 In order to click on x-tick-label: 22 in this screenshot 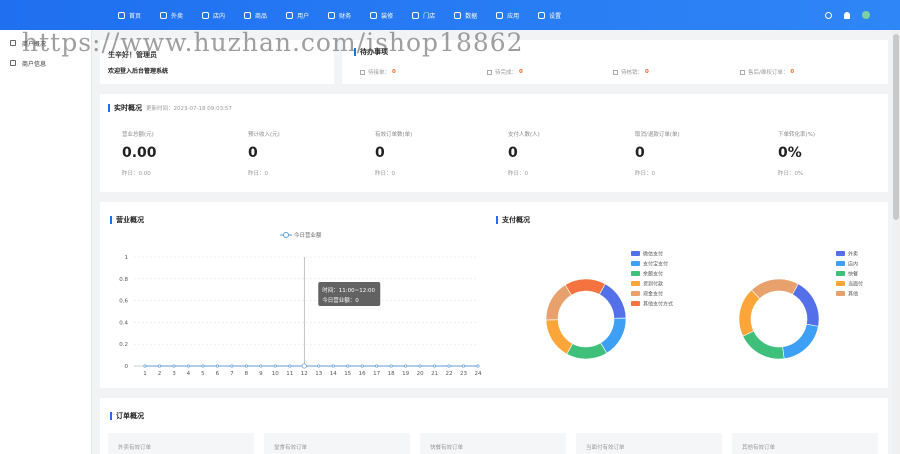, I will do `click(449, 374)`.